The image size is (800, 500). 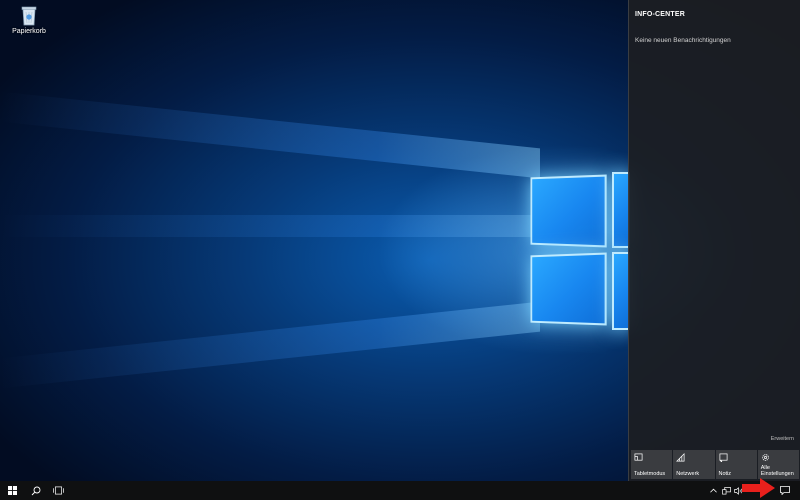 I want to click on windows-logo-icon, so click(x=12, y=490).